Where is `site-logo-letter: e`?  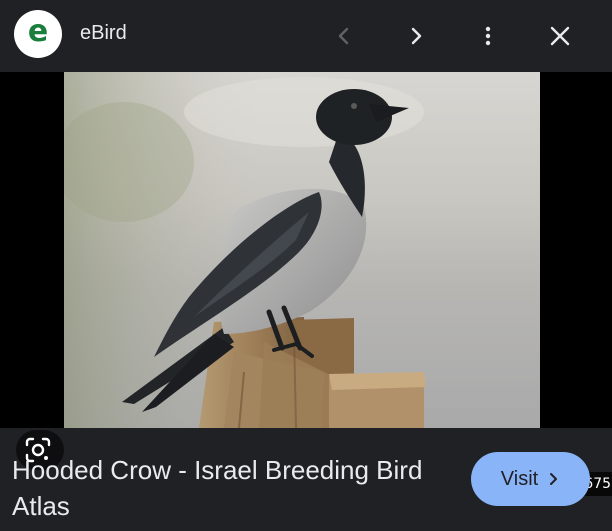 site-logo-letter: e is located at coordinates (38, 31).